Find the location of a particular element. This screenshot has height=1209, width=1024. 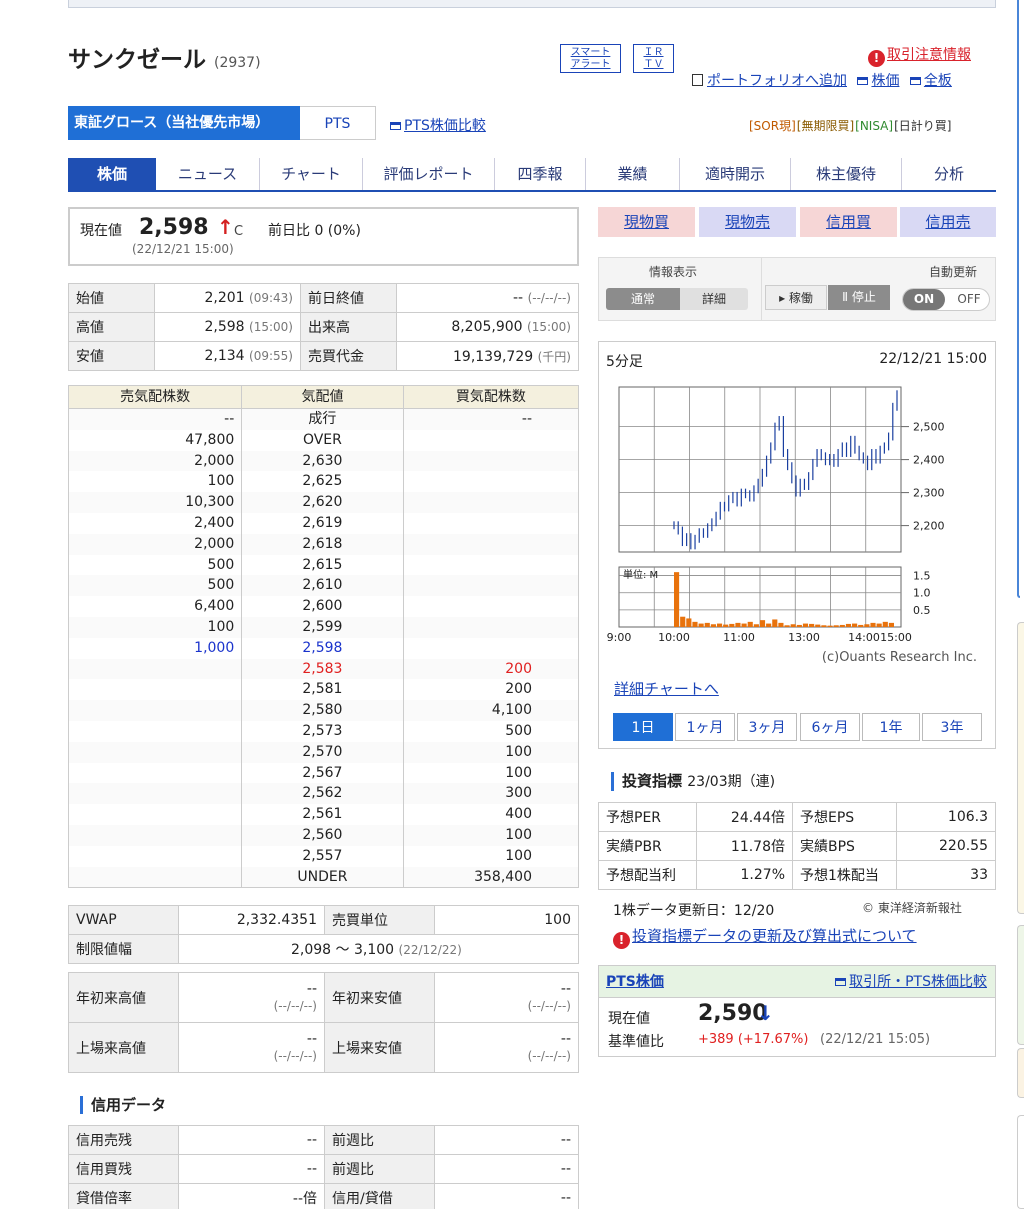

alert-info-link: ! 取引注意情報 is located at coordinates (919, 55).